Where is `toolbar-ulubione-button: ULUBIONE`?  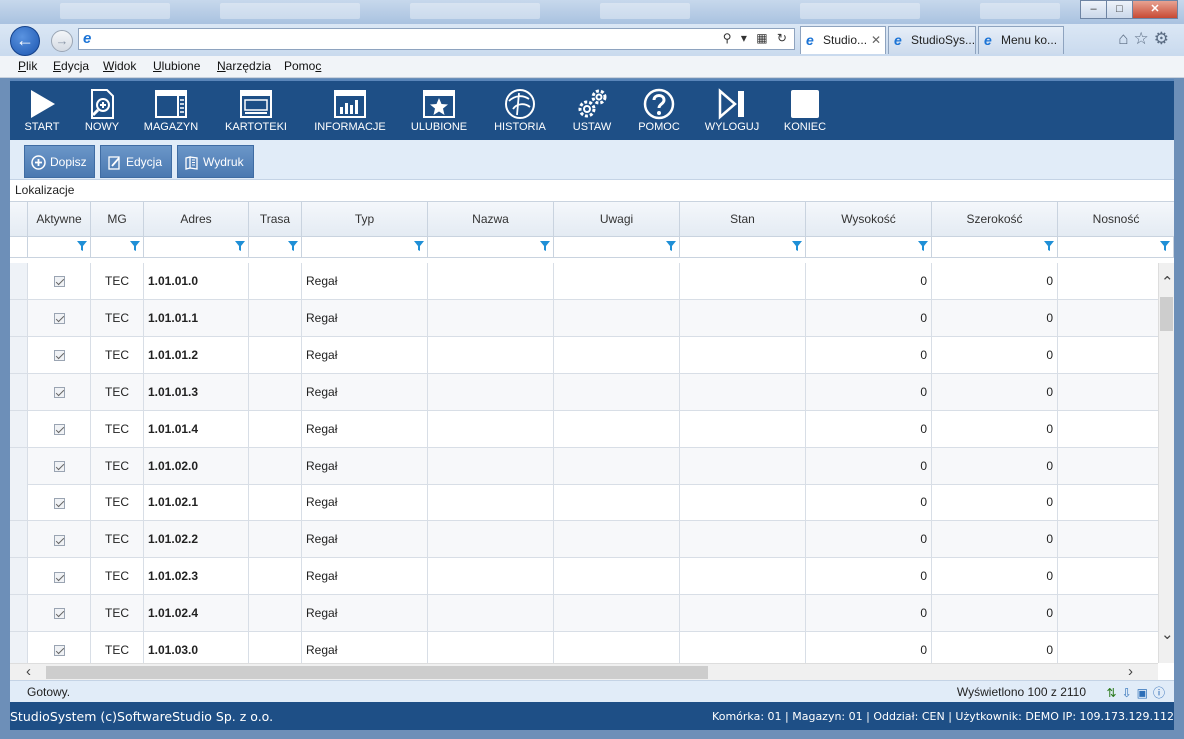 toolbar-ulubione-button: ULUBIONE is located at coordinates (439, 110).